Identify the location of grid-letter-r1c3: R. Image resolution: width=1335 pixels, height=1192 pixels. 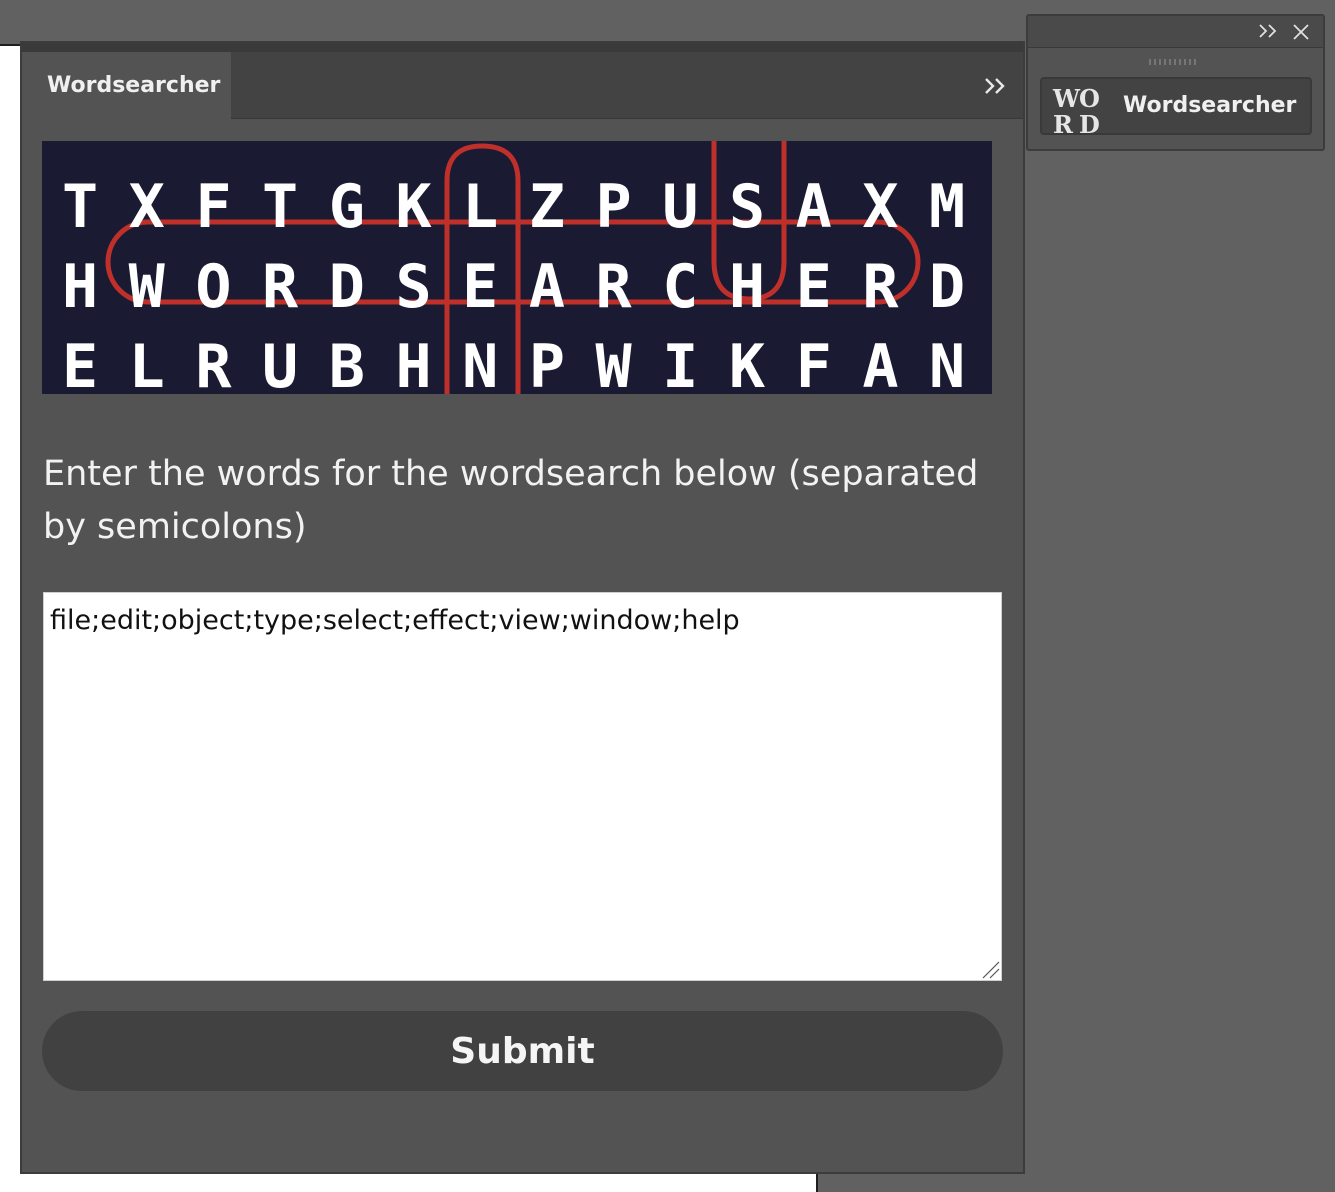
(280, 287).